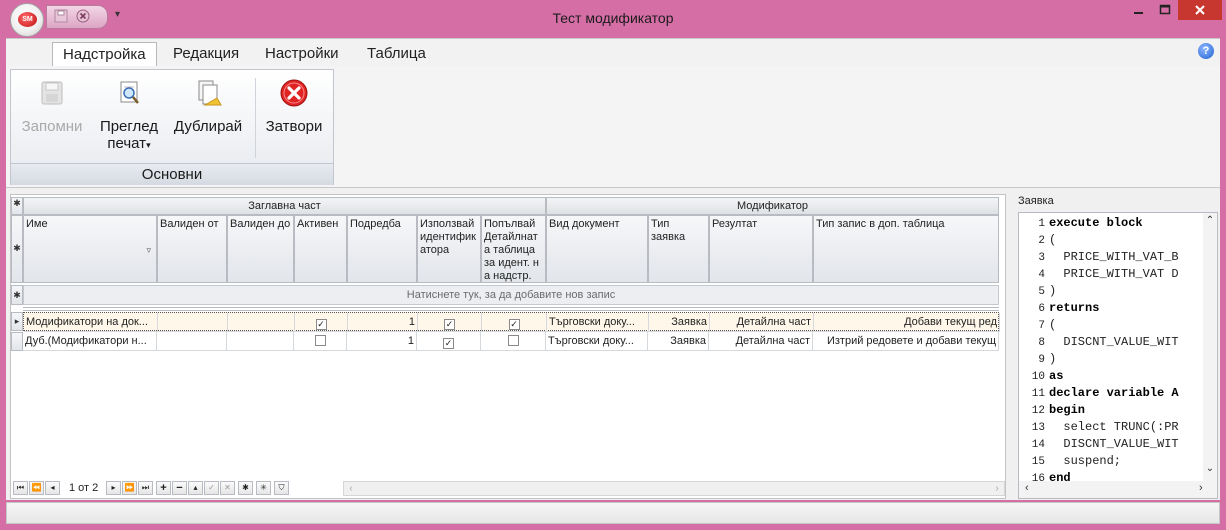 The height and width of the screenshot is (530, 1226). Describe the element at coordinates (320, 249) in the screenshot. I see `column-header-active: Активен` at that location.